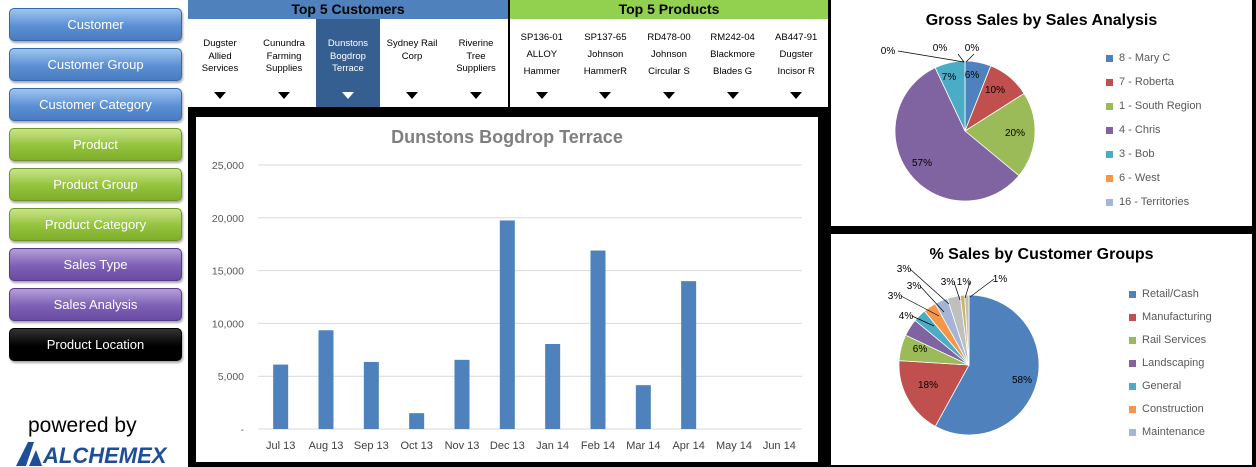  I want to click on product-item: SP136-01 ALLOY Hammer, so click(542, 63).